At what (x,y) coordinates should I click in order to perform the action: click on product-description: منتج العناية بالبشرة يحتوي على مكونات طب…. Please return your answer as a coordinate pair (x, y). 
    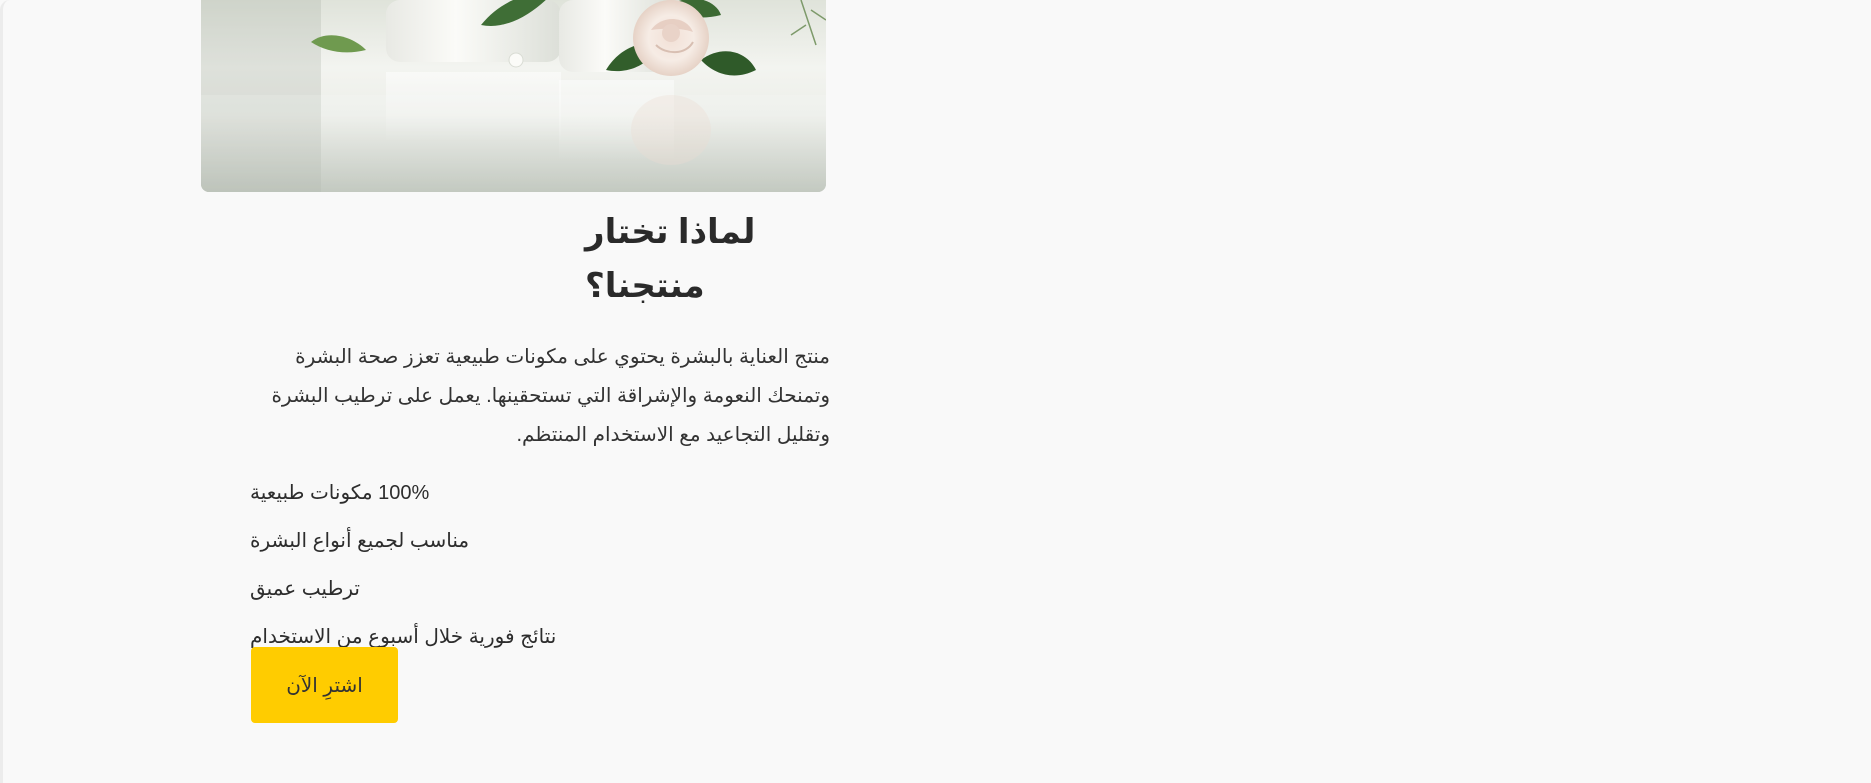
    Looking at the image, I should click on (550, 396).